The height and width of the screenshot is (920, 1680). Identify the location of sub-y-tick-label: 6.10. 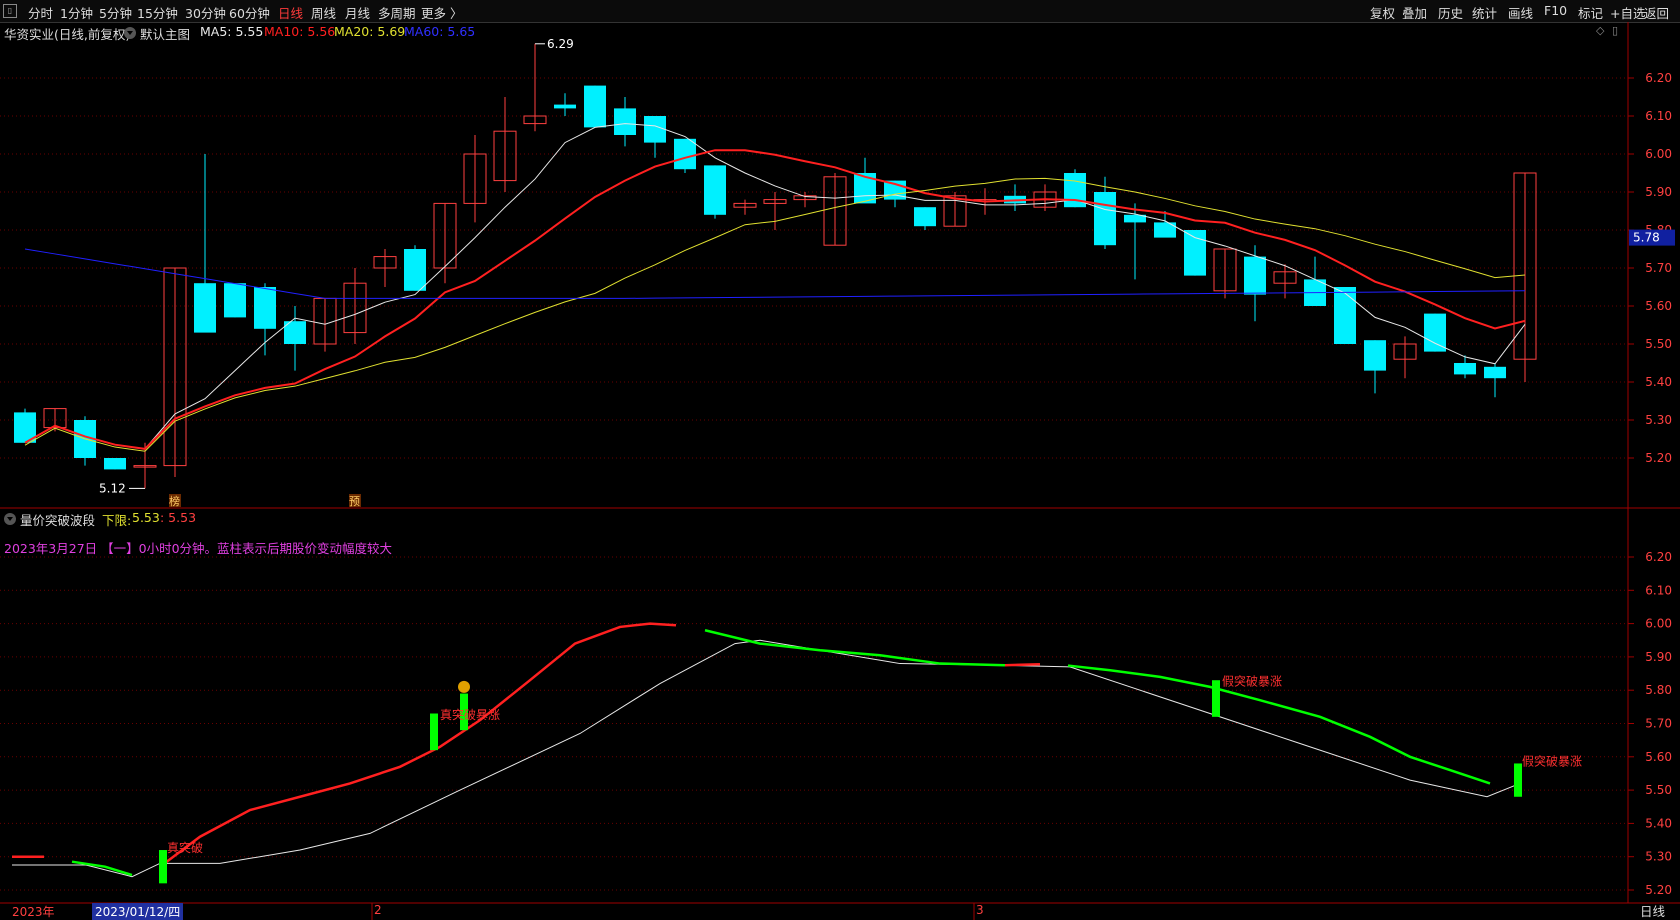
(1658, 590).